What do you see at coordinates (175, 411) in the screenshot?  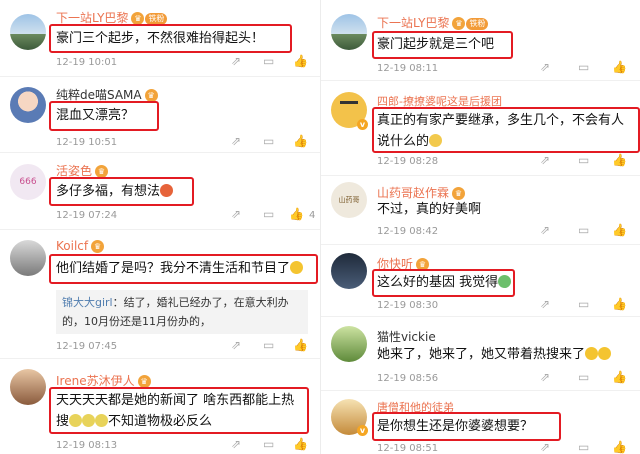 I see `comment-text: 天天天天都是她的新闻了 啥东西都能上热 搜不知道物极必反么` at bounding box center [175, 411].